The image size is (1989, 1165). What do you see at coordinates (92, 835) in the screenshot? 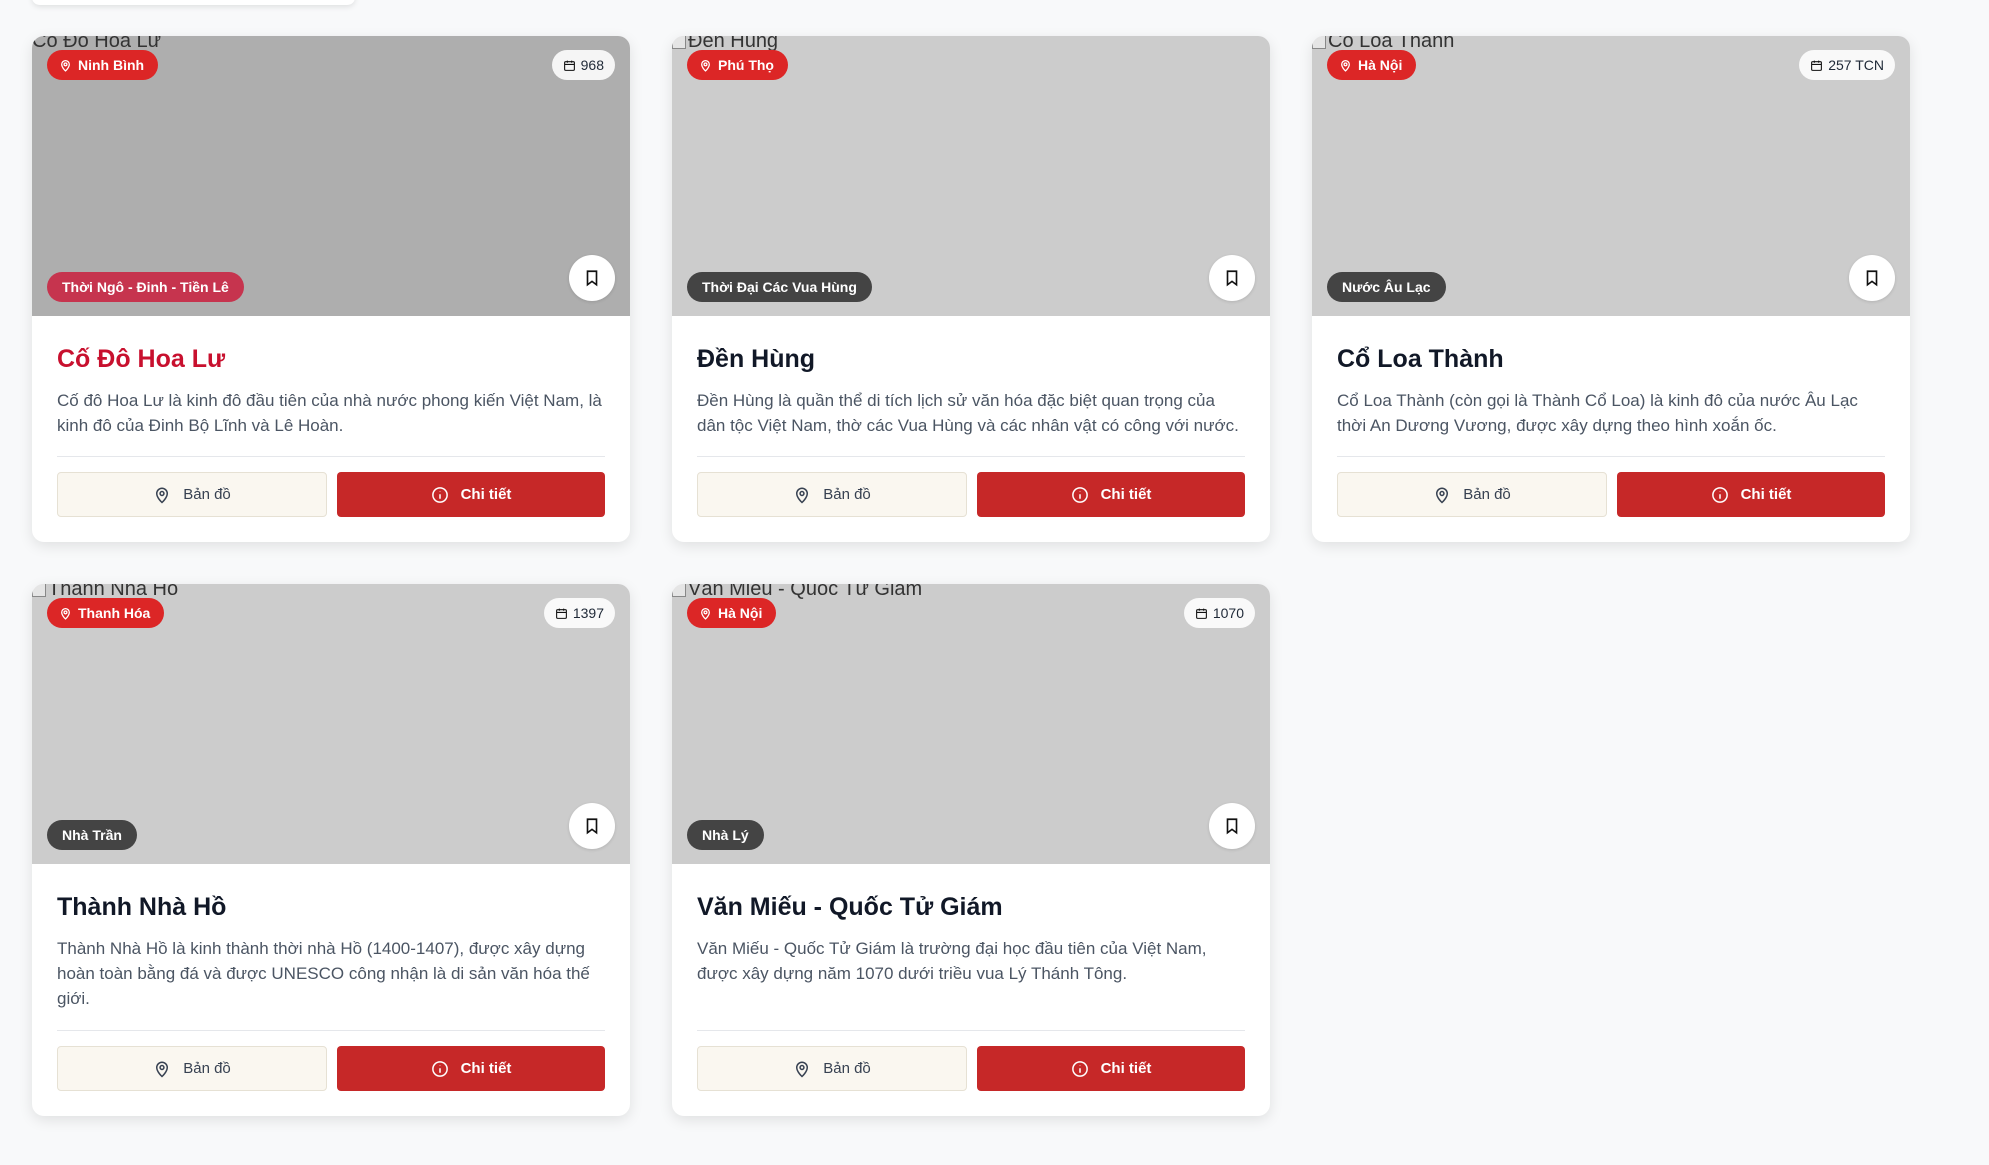
I see `era-badge: Nhà Trần` at bounding box center [92, 835].